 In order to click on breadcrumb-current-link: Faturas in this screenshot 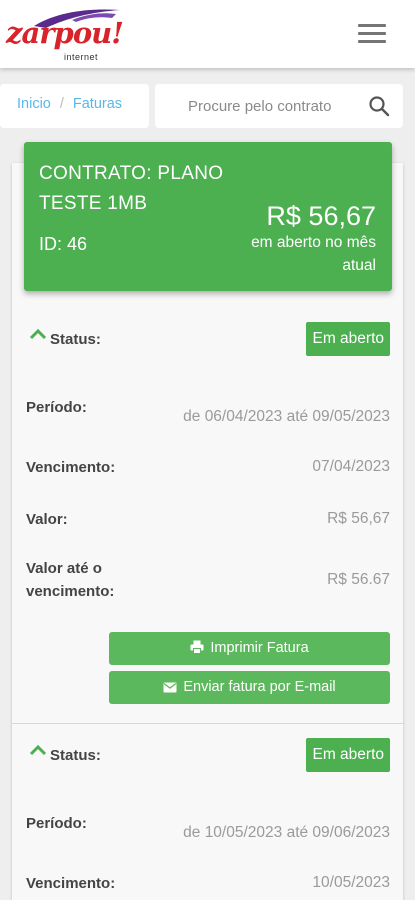, I will do `click(97, 104)`.